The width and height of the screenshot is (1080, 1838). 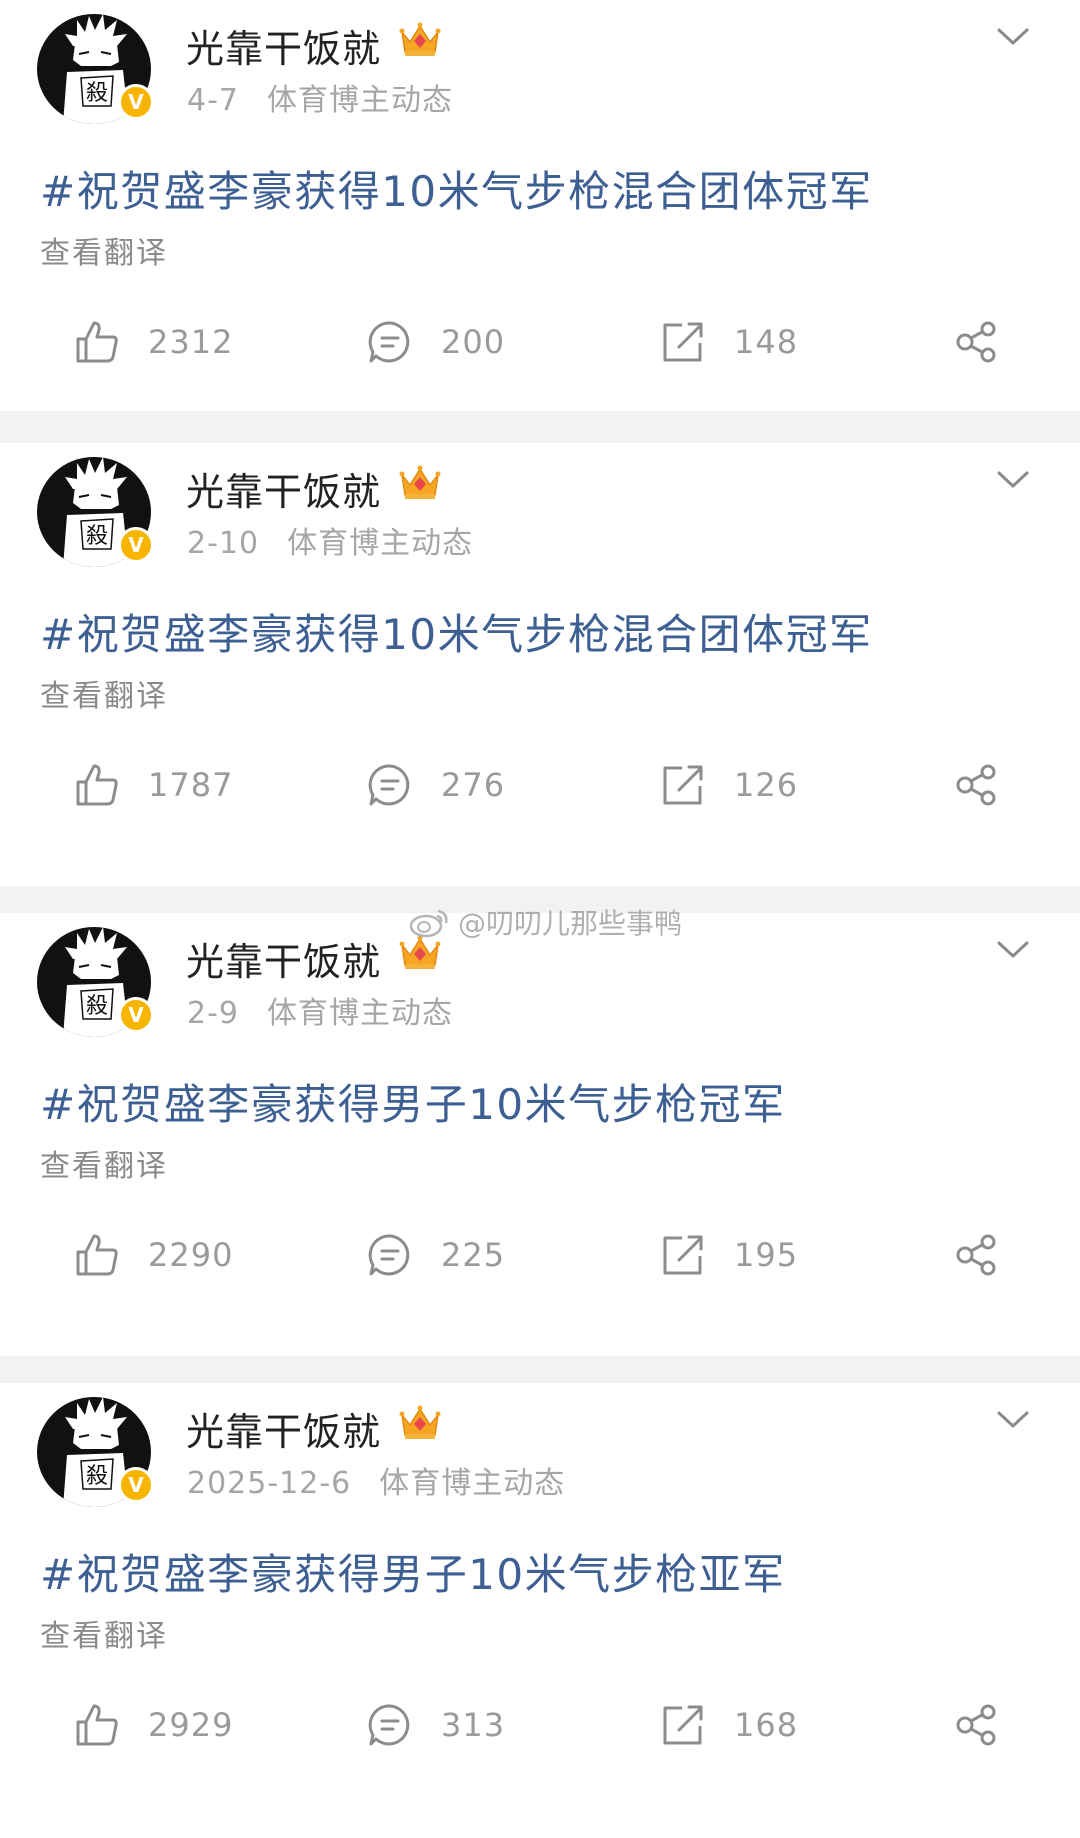 I want to click on post-hashtag-text: #祝贺盛李豪获得男子10米气步枪冠军, so click(x=413, y=1101).